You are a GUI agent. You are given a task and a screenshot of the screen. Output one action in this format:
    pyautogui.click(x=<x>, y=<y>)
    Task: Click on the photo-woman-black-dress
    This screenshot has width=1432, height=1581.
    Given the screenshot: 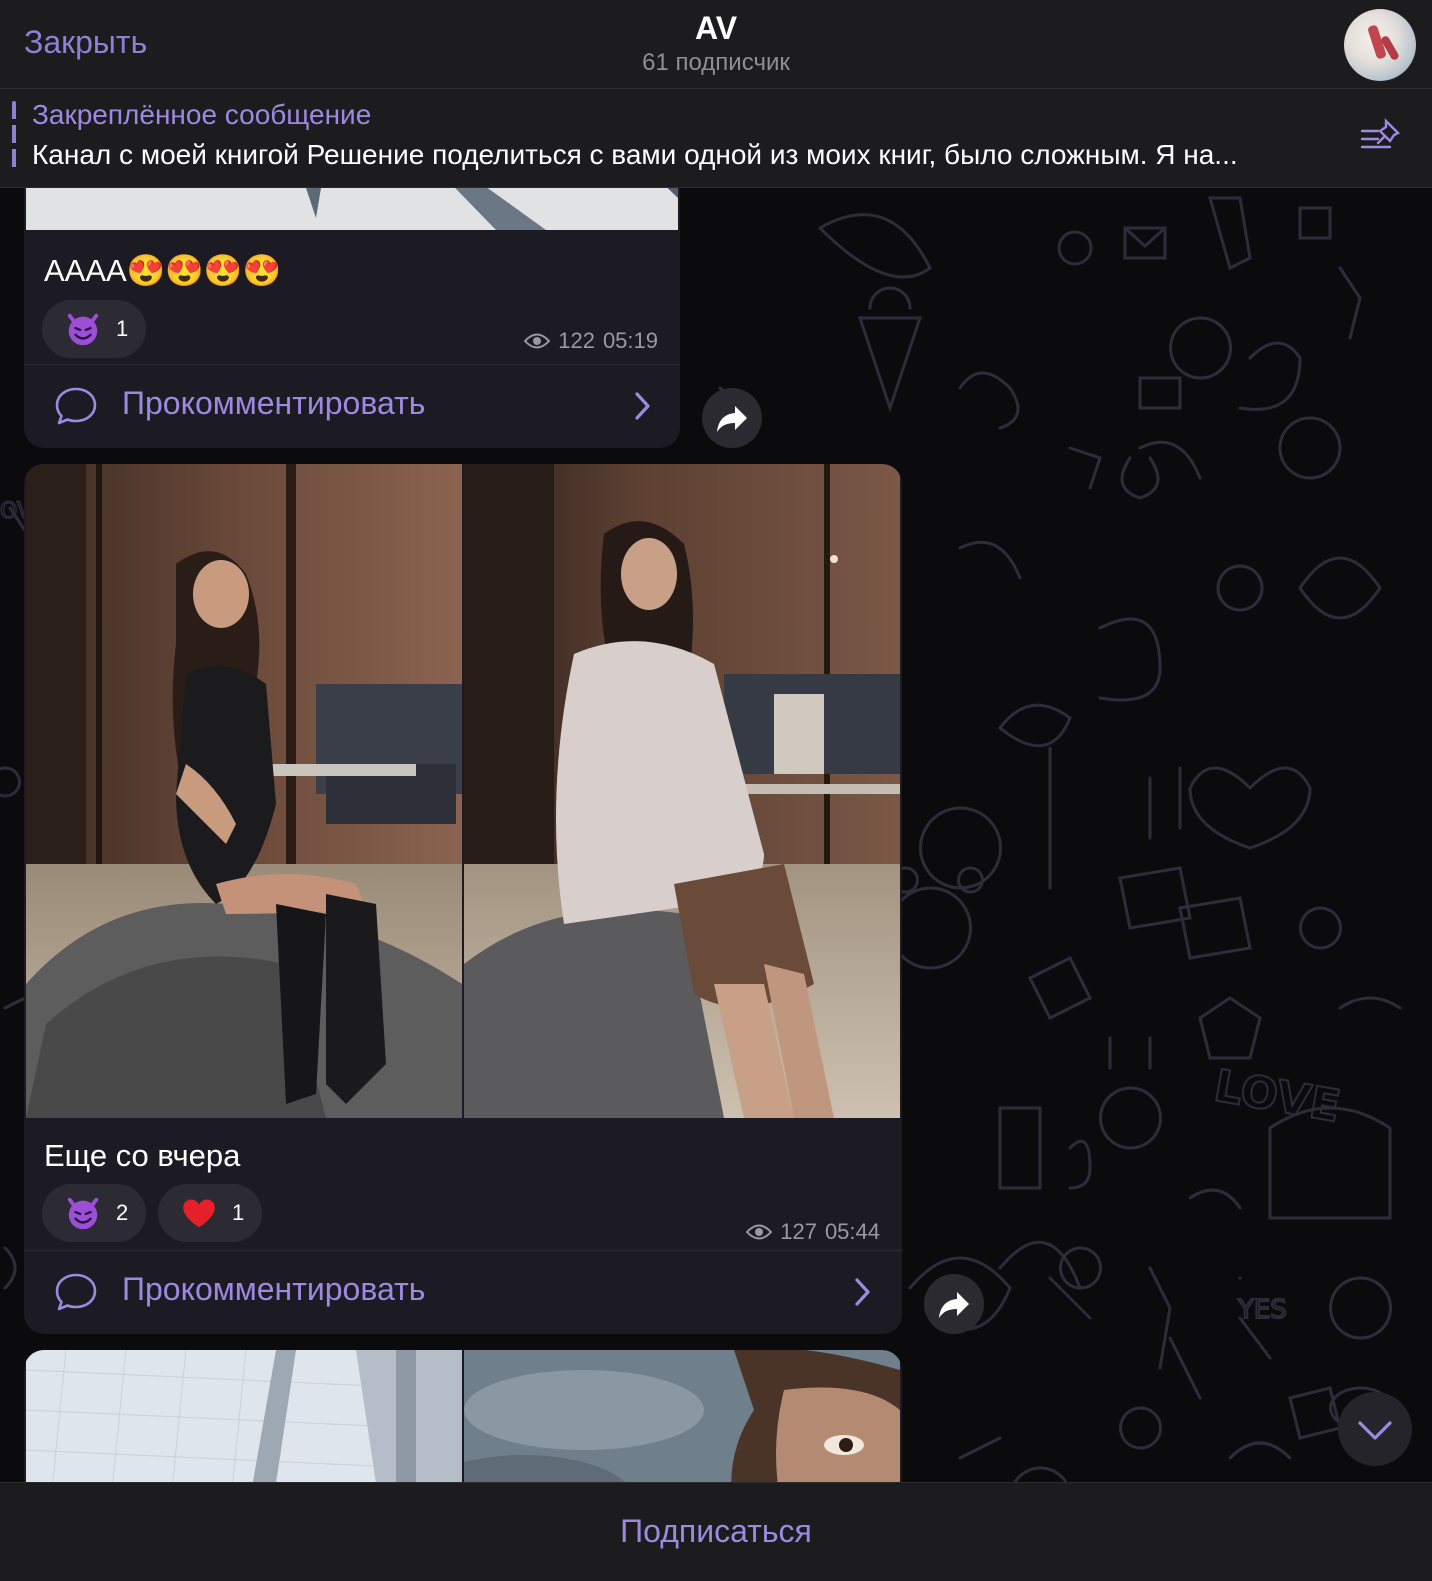 What is the action you would take?
    pyautogui.click(x=244, y=791)
    